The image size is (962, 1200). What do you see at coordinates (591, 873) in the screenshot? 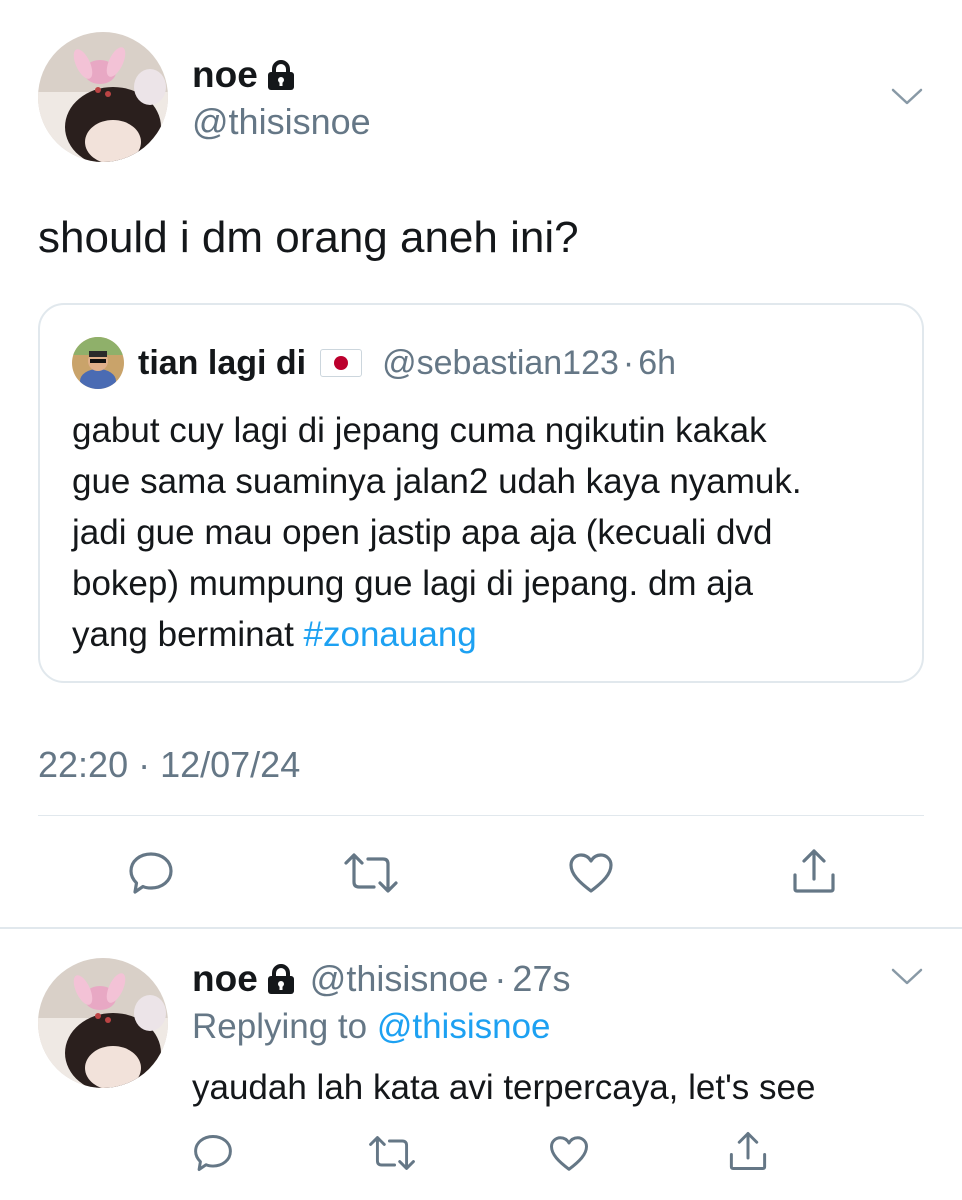
I see `like-icon` at bounding box center [591, 873].